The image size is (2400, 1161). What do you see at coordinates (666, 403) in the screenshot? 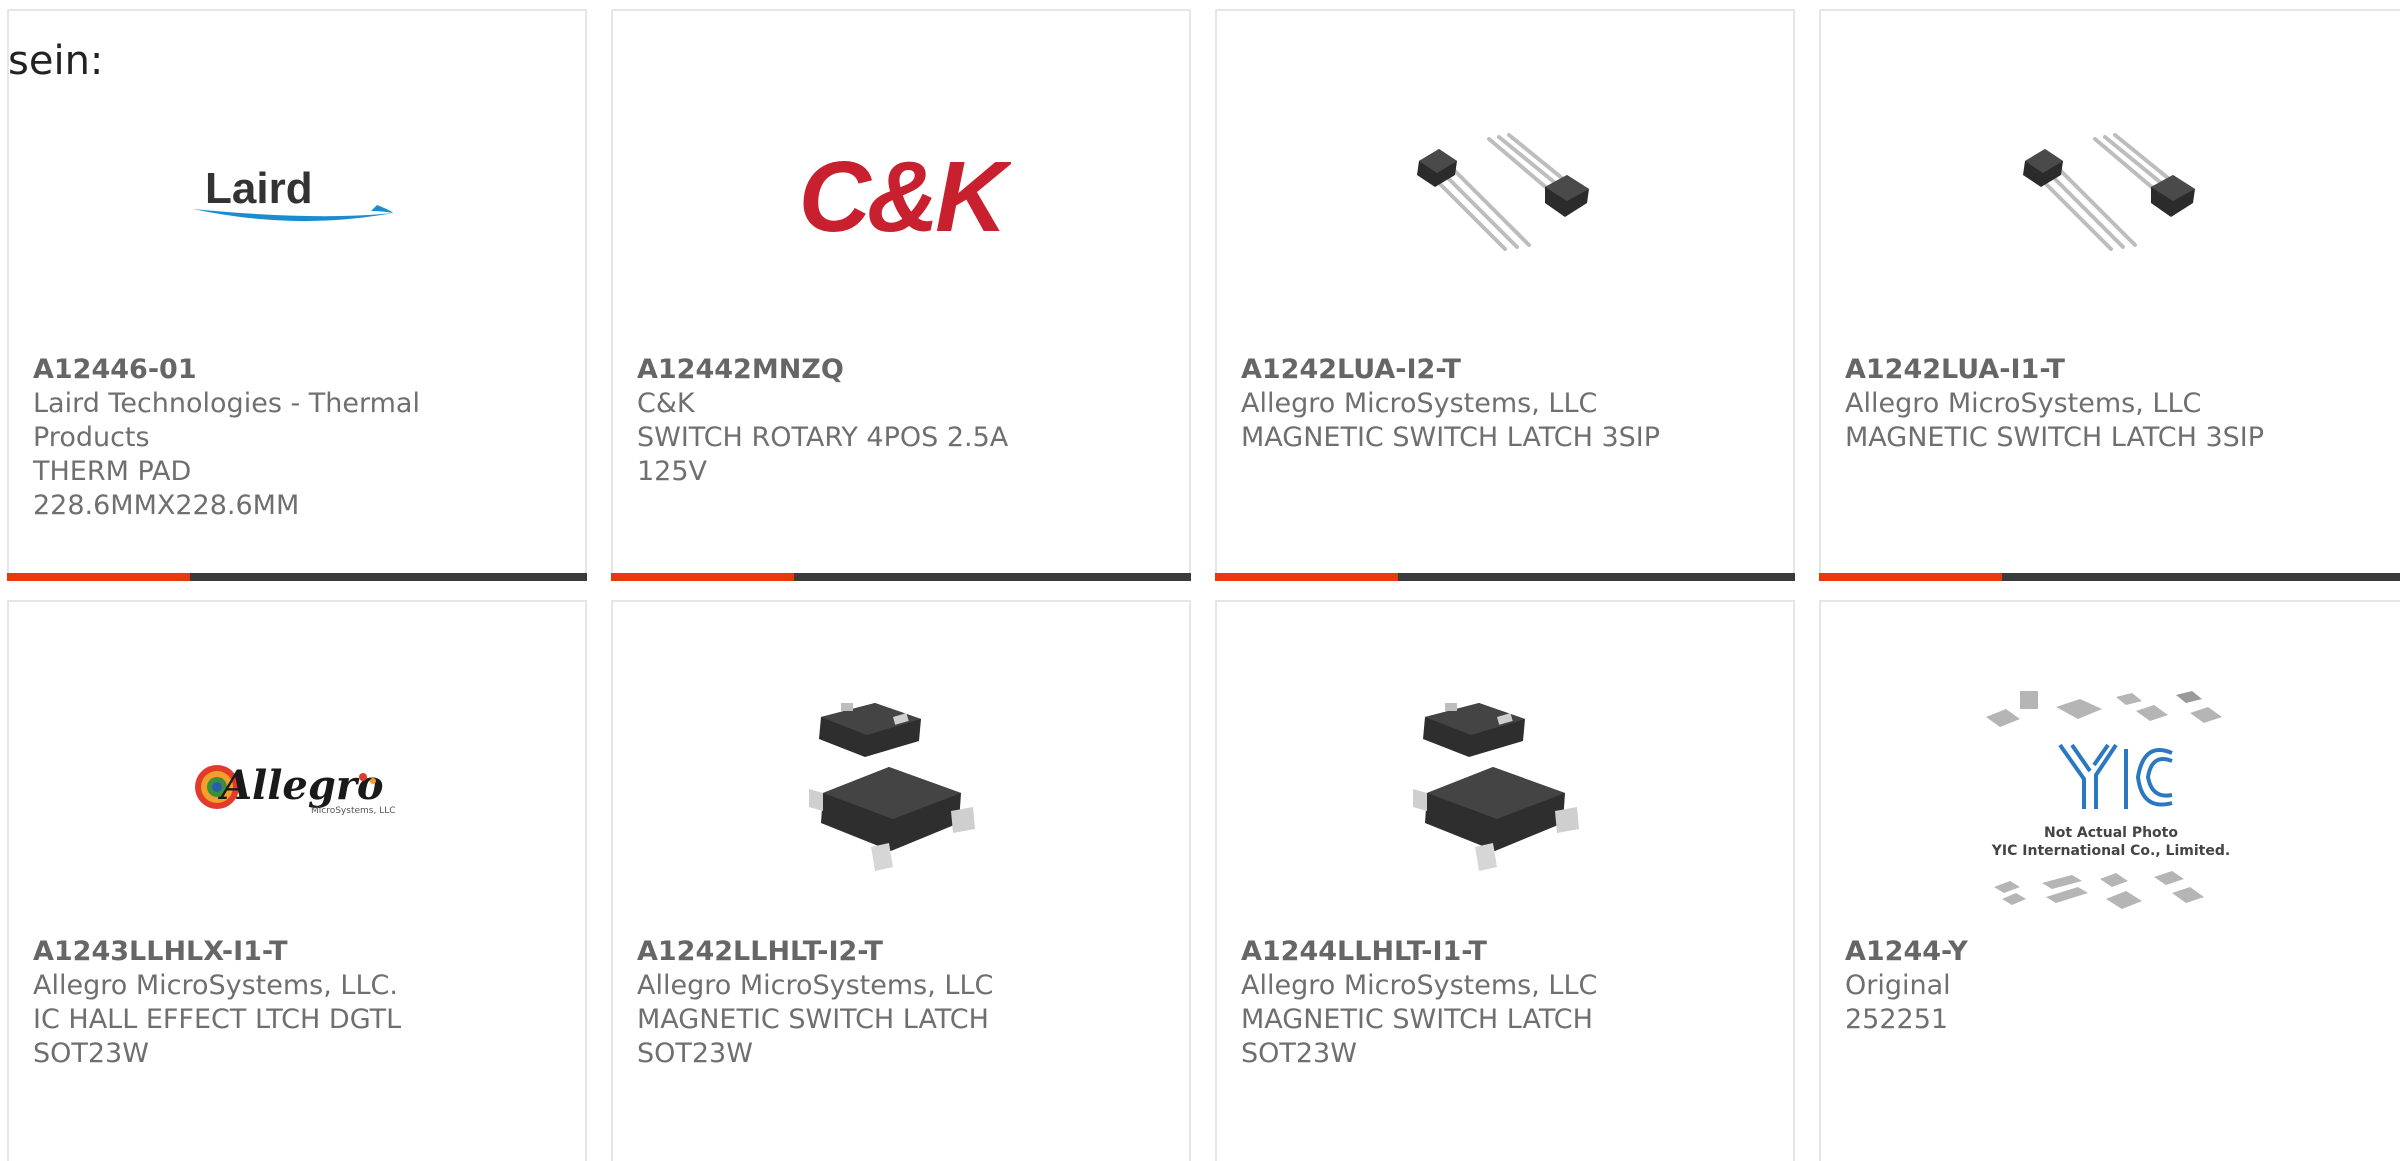
I see `manufacturer: C&K` at bounding box center [666, 403].